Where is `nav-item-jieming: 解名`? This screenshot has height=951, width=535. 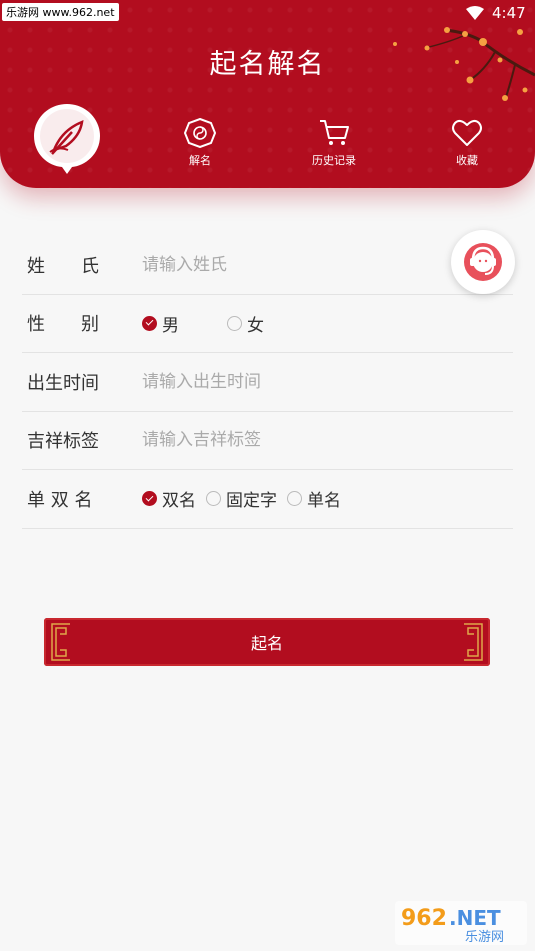 nav-item-jieming: 解名 is located at coordinates (200, 143).